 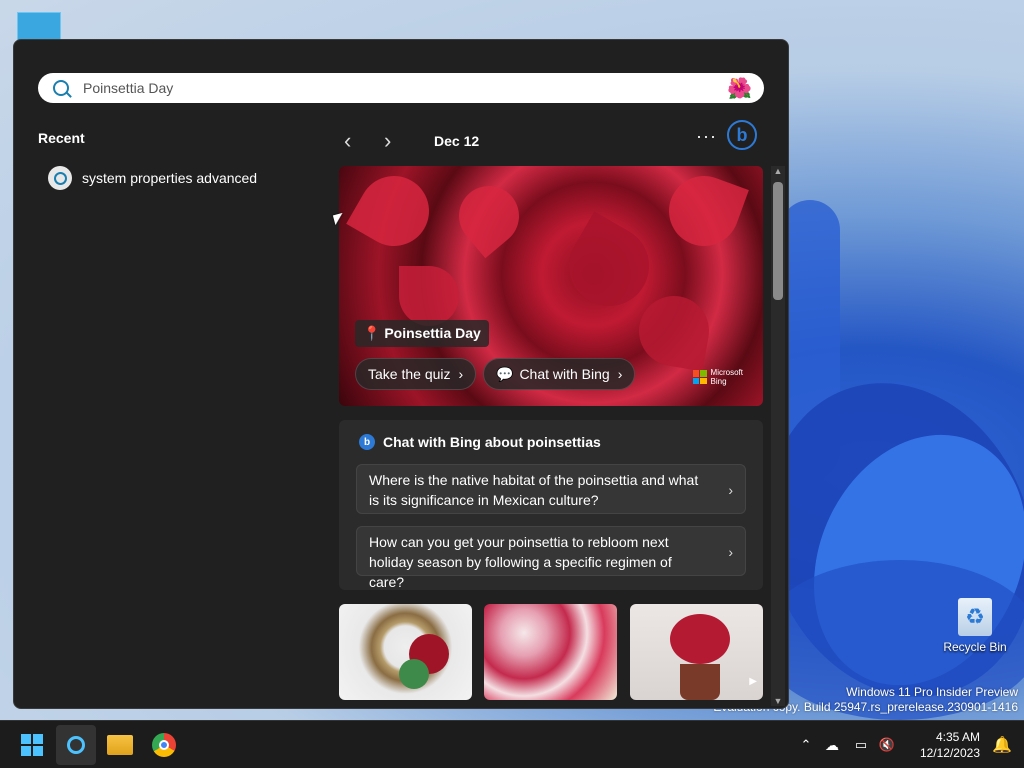 I want to click on recycle-bin-label: Recycle Bin, so click(x=975, y=647).